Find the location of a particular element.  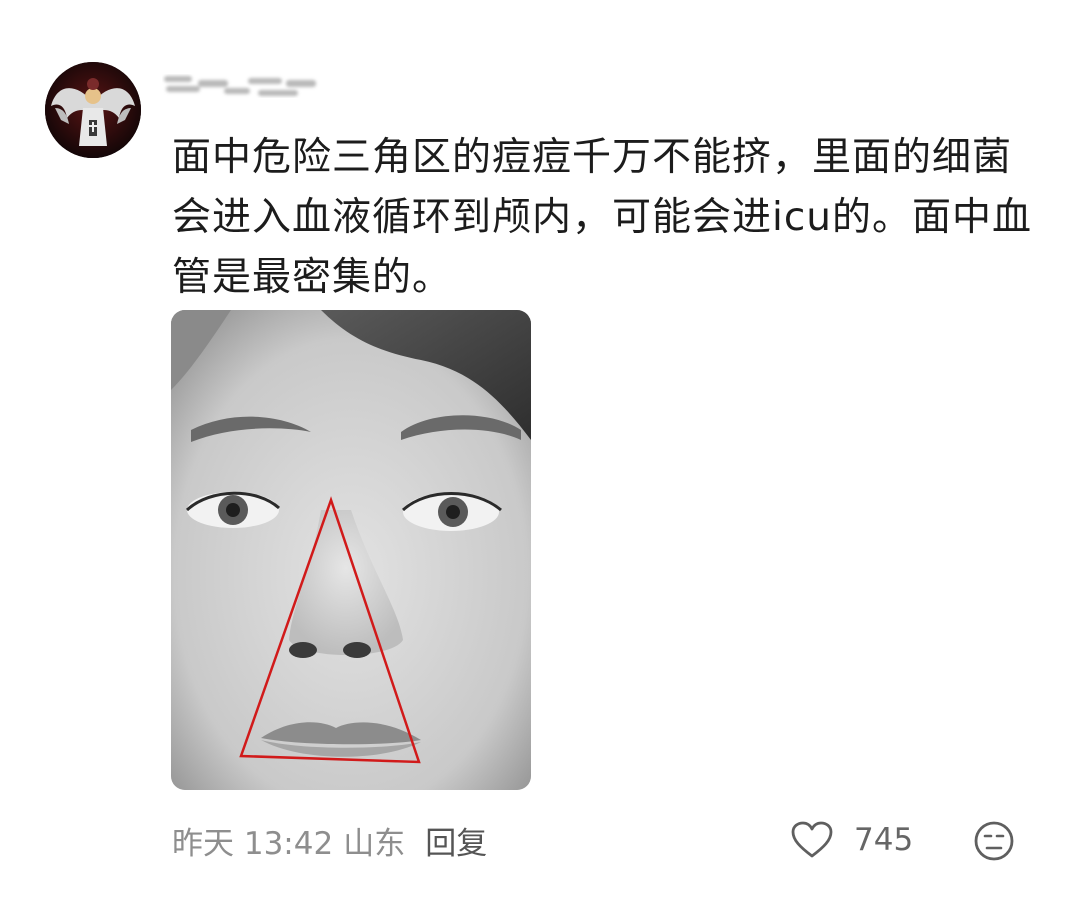

avatar-image is located at coordinates (93, 110).